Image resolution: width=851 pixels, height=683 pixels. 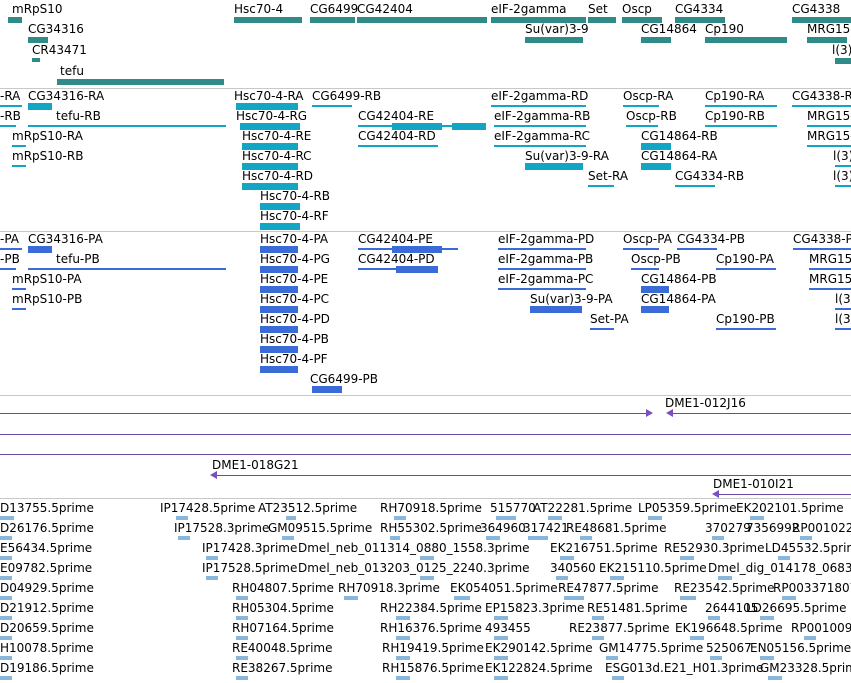 What do you see at coordinates (745, 319) in the screenshot?
I see `peptide-label: Cp190-PB` at bounding box center [745, 319].